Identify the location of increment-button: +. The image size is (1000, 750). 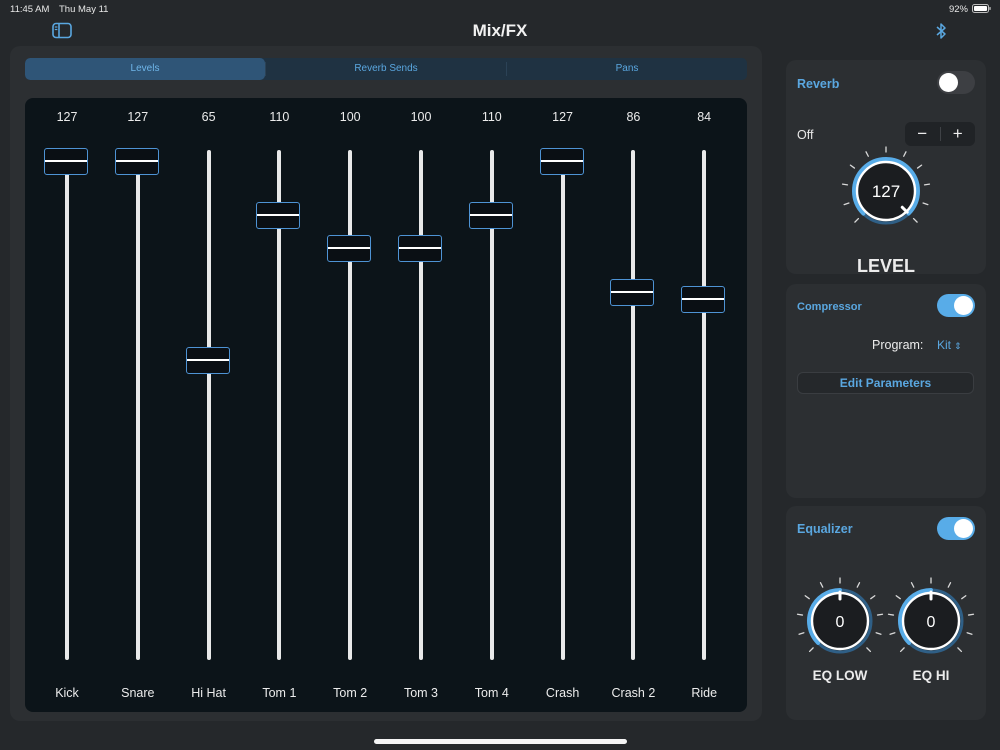
(958, 134).